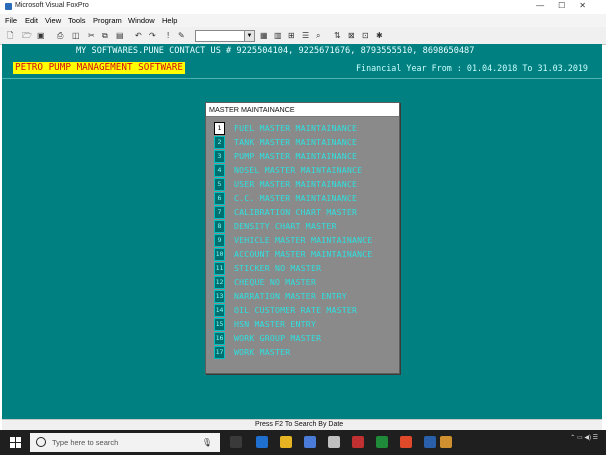 This screenshot has height=455, width=606. Describe the element at coordinates (296, 184) in the screenshot. I see `item-label: USER MASTER MAINTAINANCE` at that location.